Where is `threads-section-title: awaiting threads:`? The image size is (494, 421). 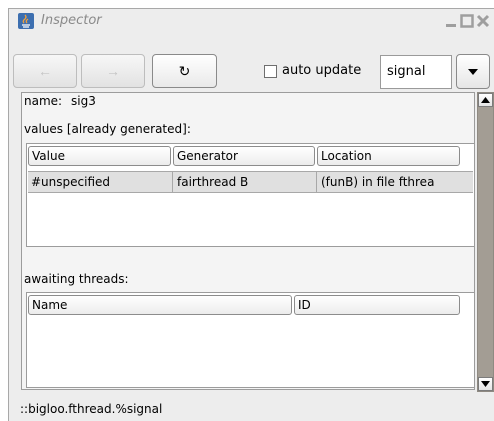
threads-section-title: awaiting threads: is located at coordinates (76, 279).